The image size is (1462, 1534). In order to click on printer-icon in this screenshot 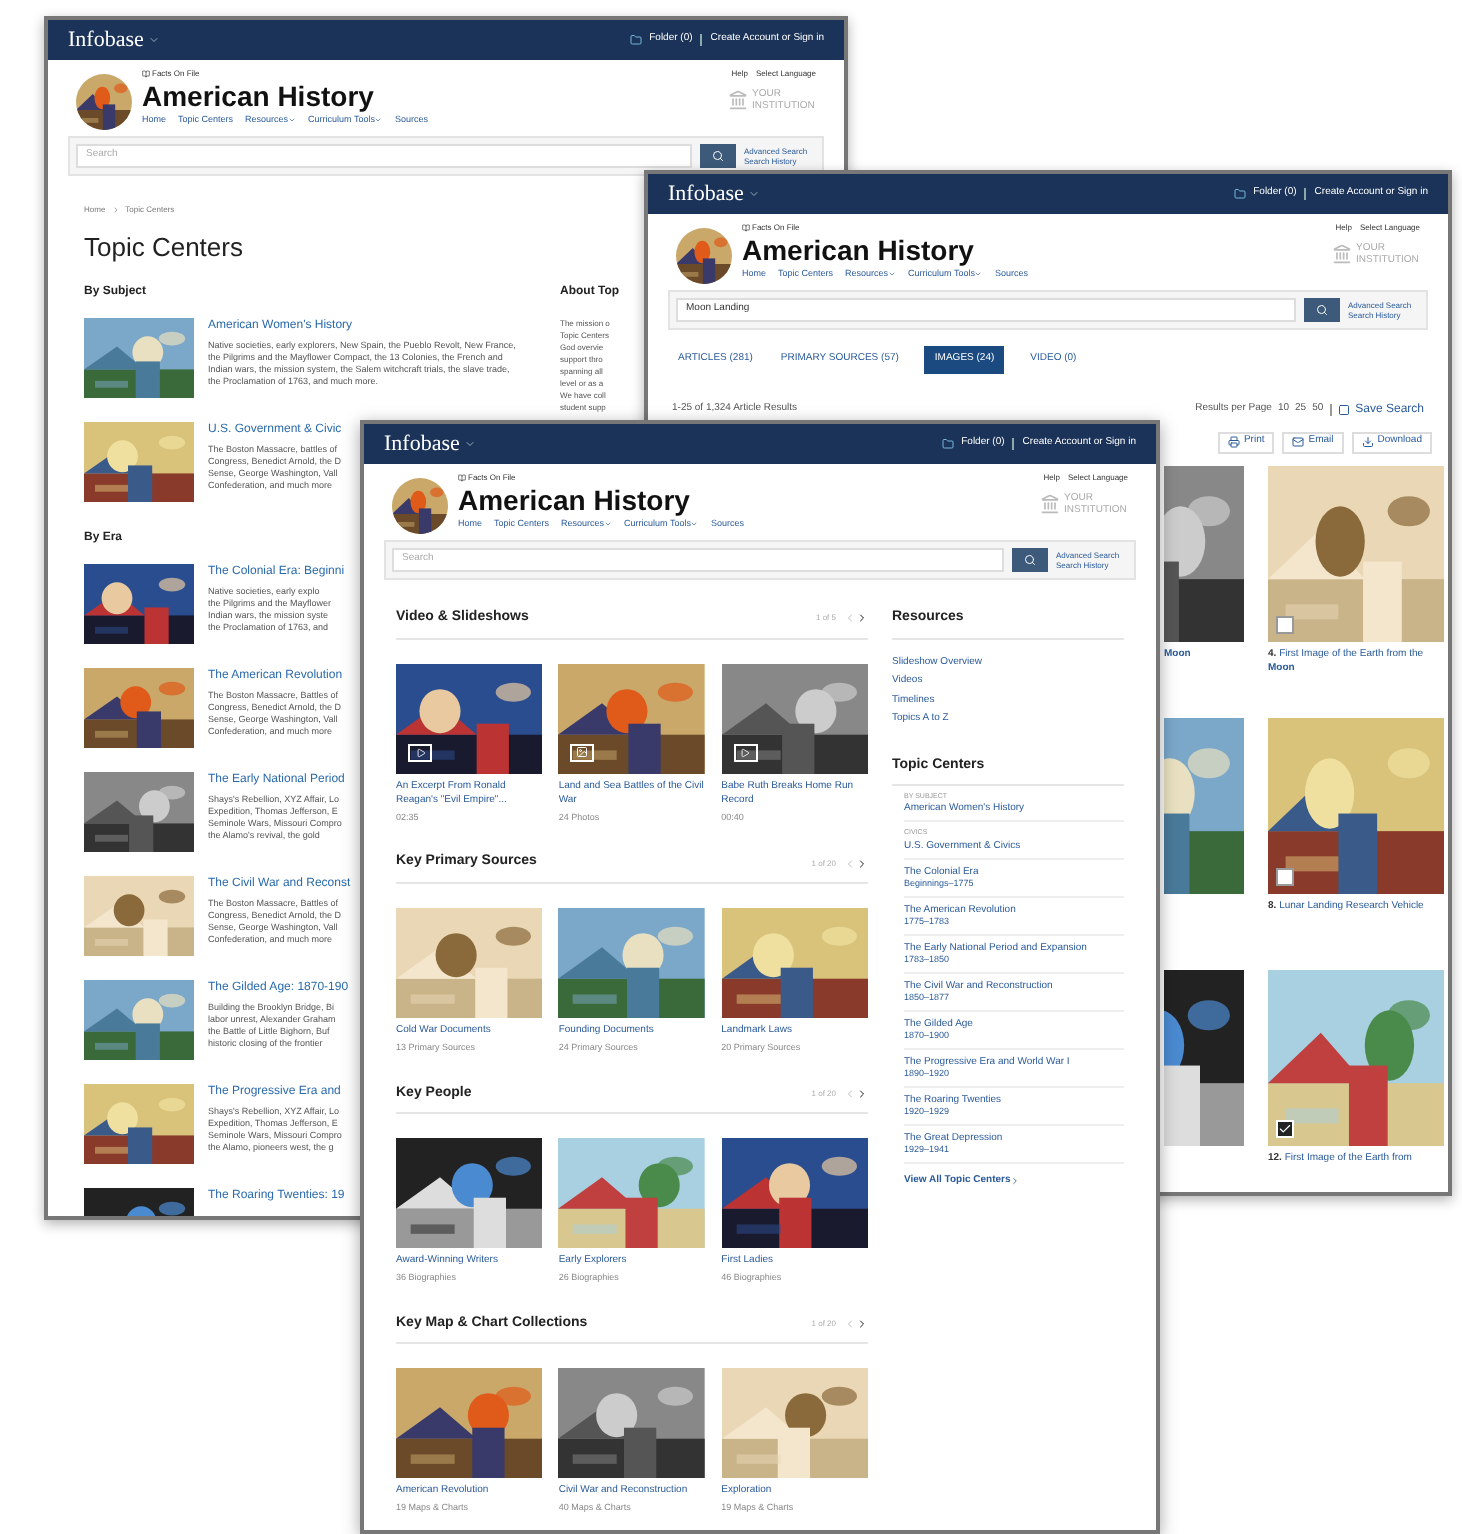, I will do `click(1233, 442)`.